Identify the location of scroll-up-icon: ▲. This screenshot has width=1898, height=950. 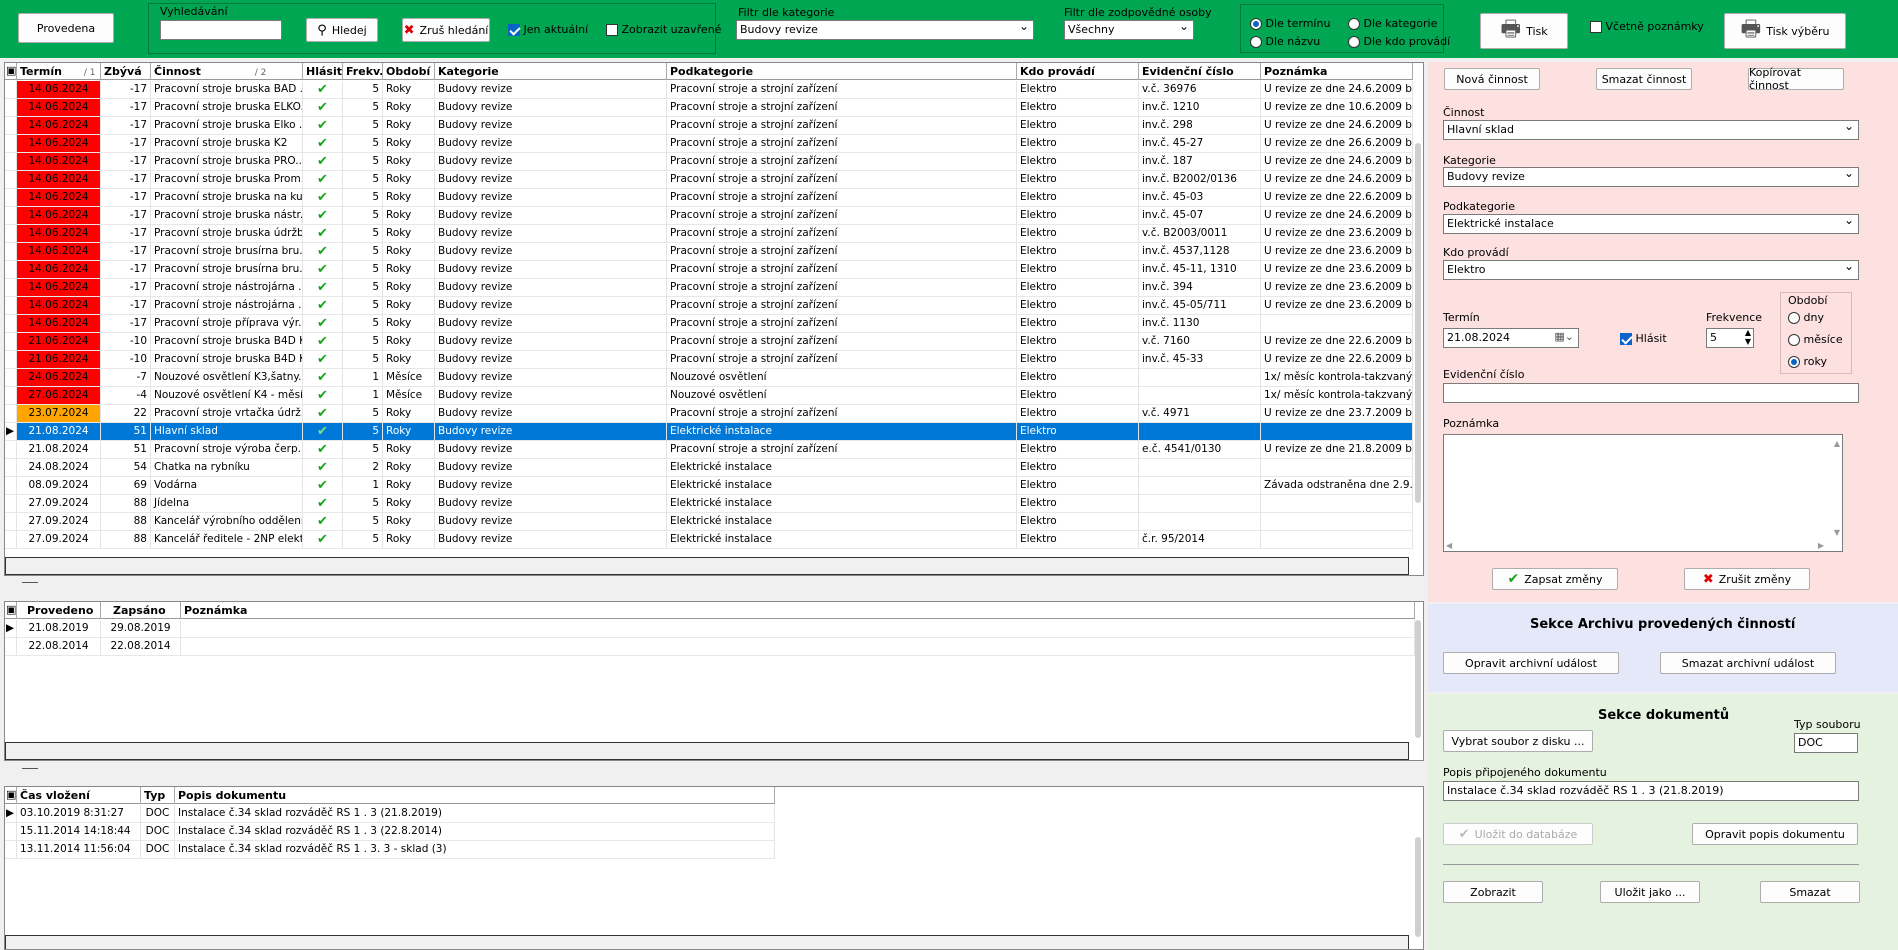
(1837, 443).